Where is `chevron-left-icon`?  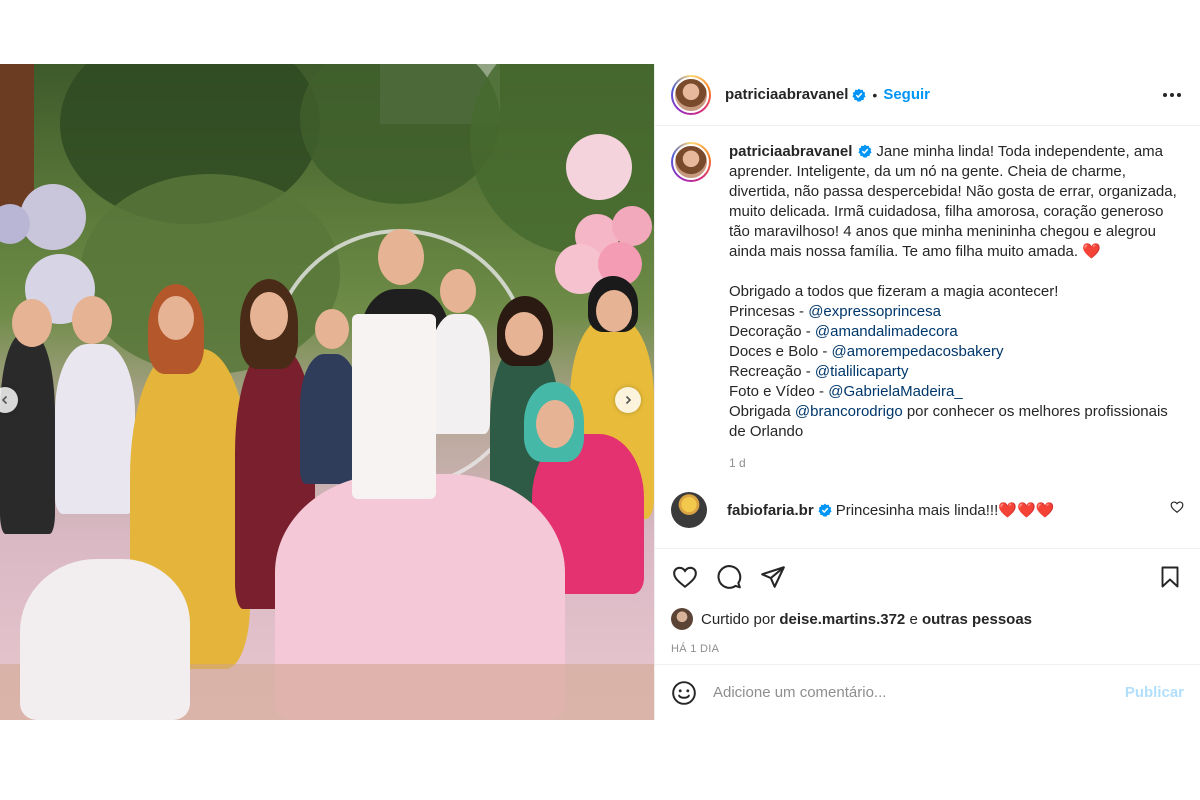
chevron-left-icon is located at coordinates (4, 400).